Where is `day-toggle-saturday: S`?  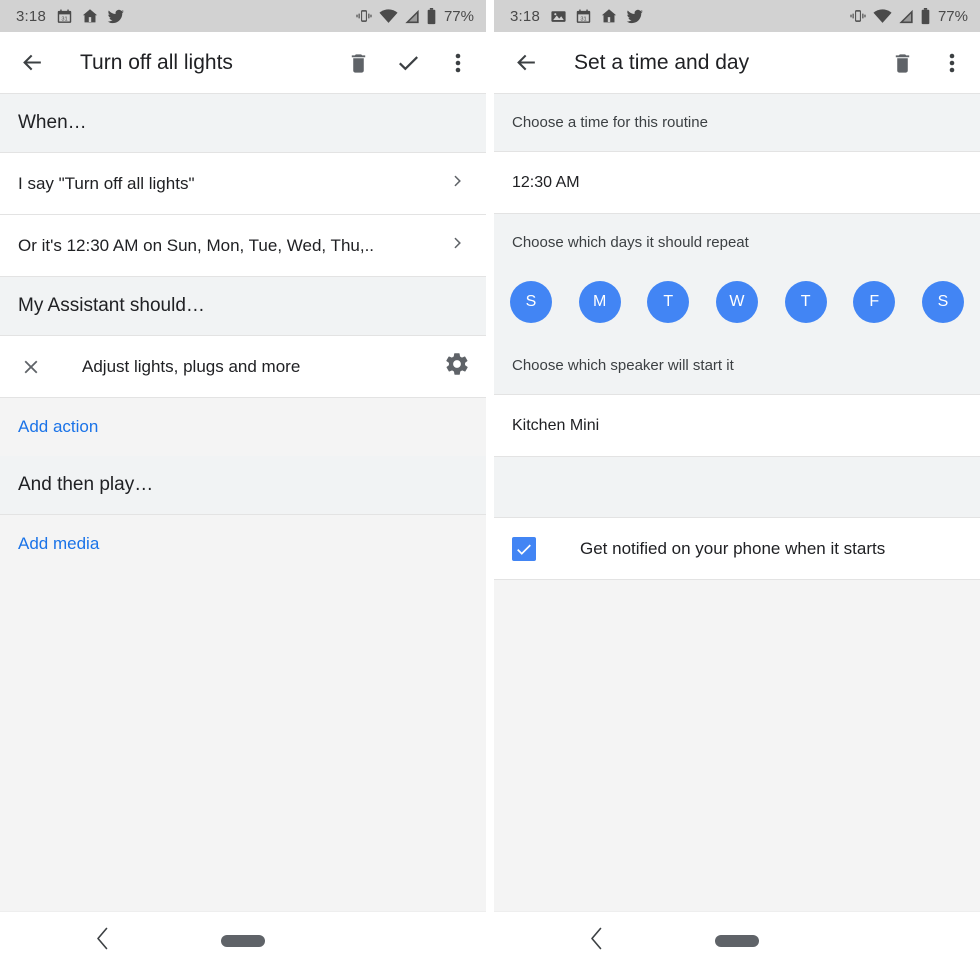 day-toggle-saturday: S is located at coordinates (942, 302).